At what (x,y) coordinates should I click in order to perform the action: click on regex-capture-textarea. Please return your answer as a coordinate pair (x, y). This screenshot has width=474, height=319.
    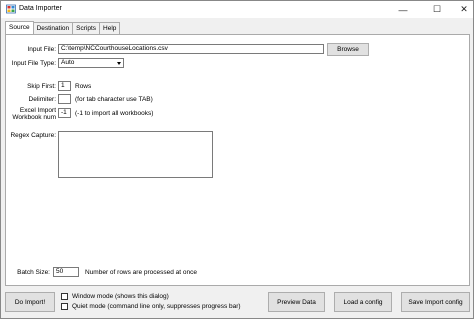
    Looking at the image, I should click on (135, 154).